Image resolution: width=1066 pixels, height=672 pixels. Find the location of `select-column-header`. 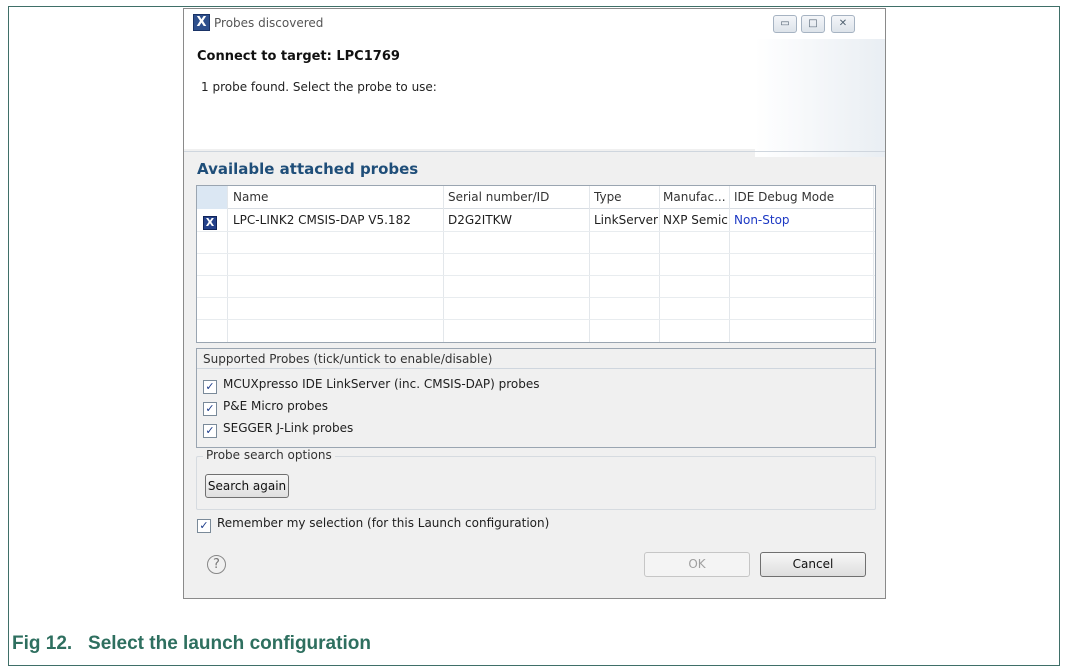

select-column-header is located at coordinates (212, 197).